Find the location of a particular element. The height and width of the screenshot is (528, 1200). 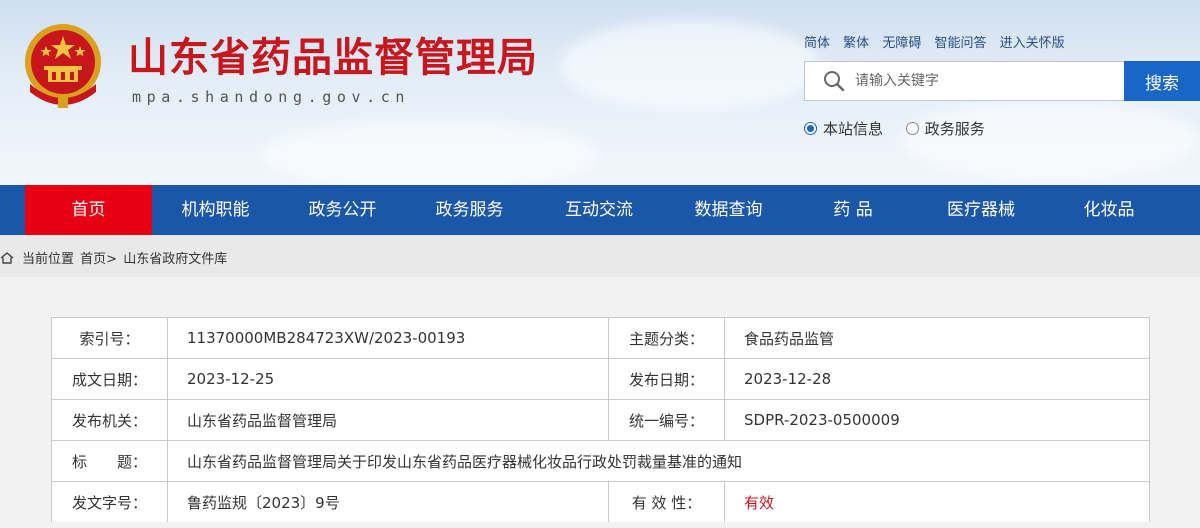

link-accessibility: 无障碍 is located at coordinates (901, 43).